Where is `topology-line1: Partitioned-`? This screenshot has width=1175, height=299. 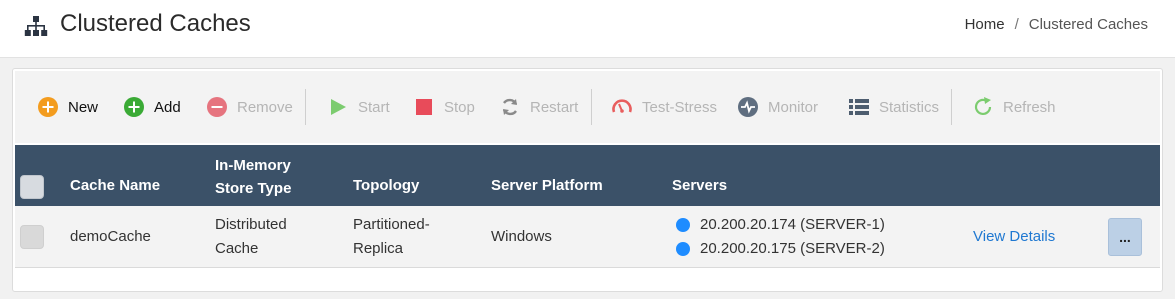 topology-line1: Partitioned- is located at coordinates (391, 224).